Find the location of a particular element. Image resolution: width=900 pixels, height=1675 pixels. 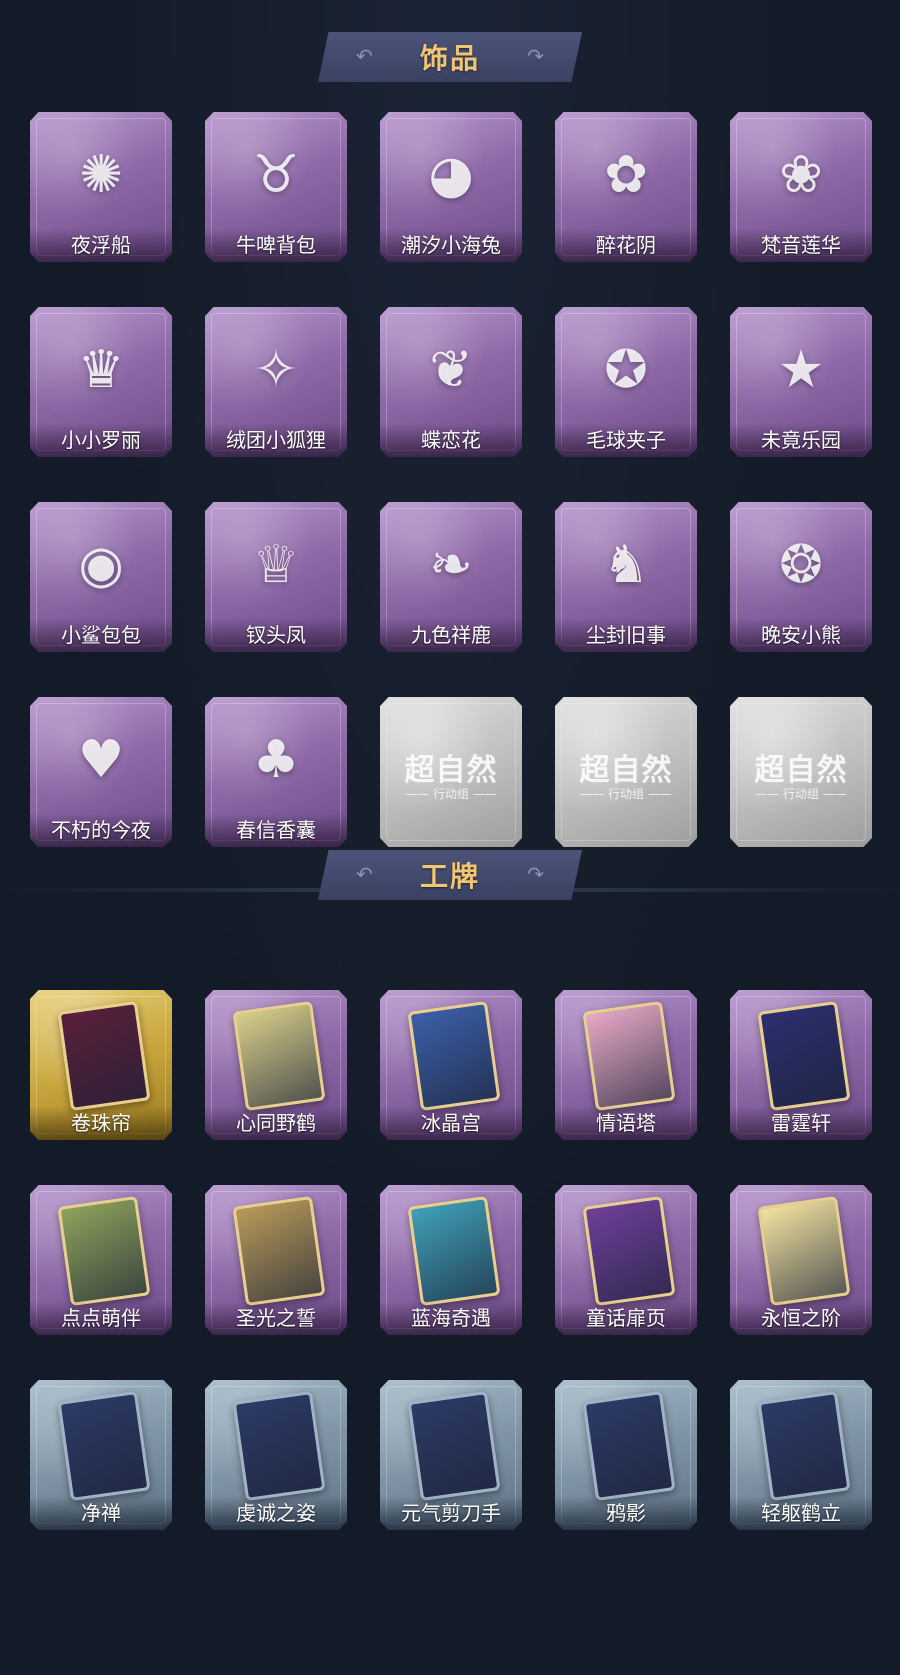

section-banner: ↶ 工牌 ↷ is located at coordinates (450, 875).